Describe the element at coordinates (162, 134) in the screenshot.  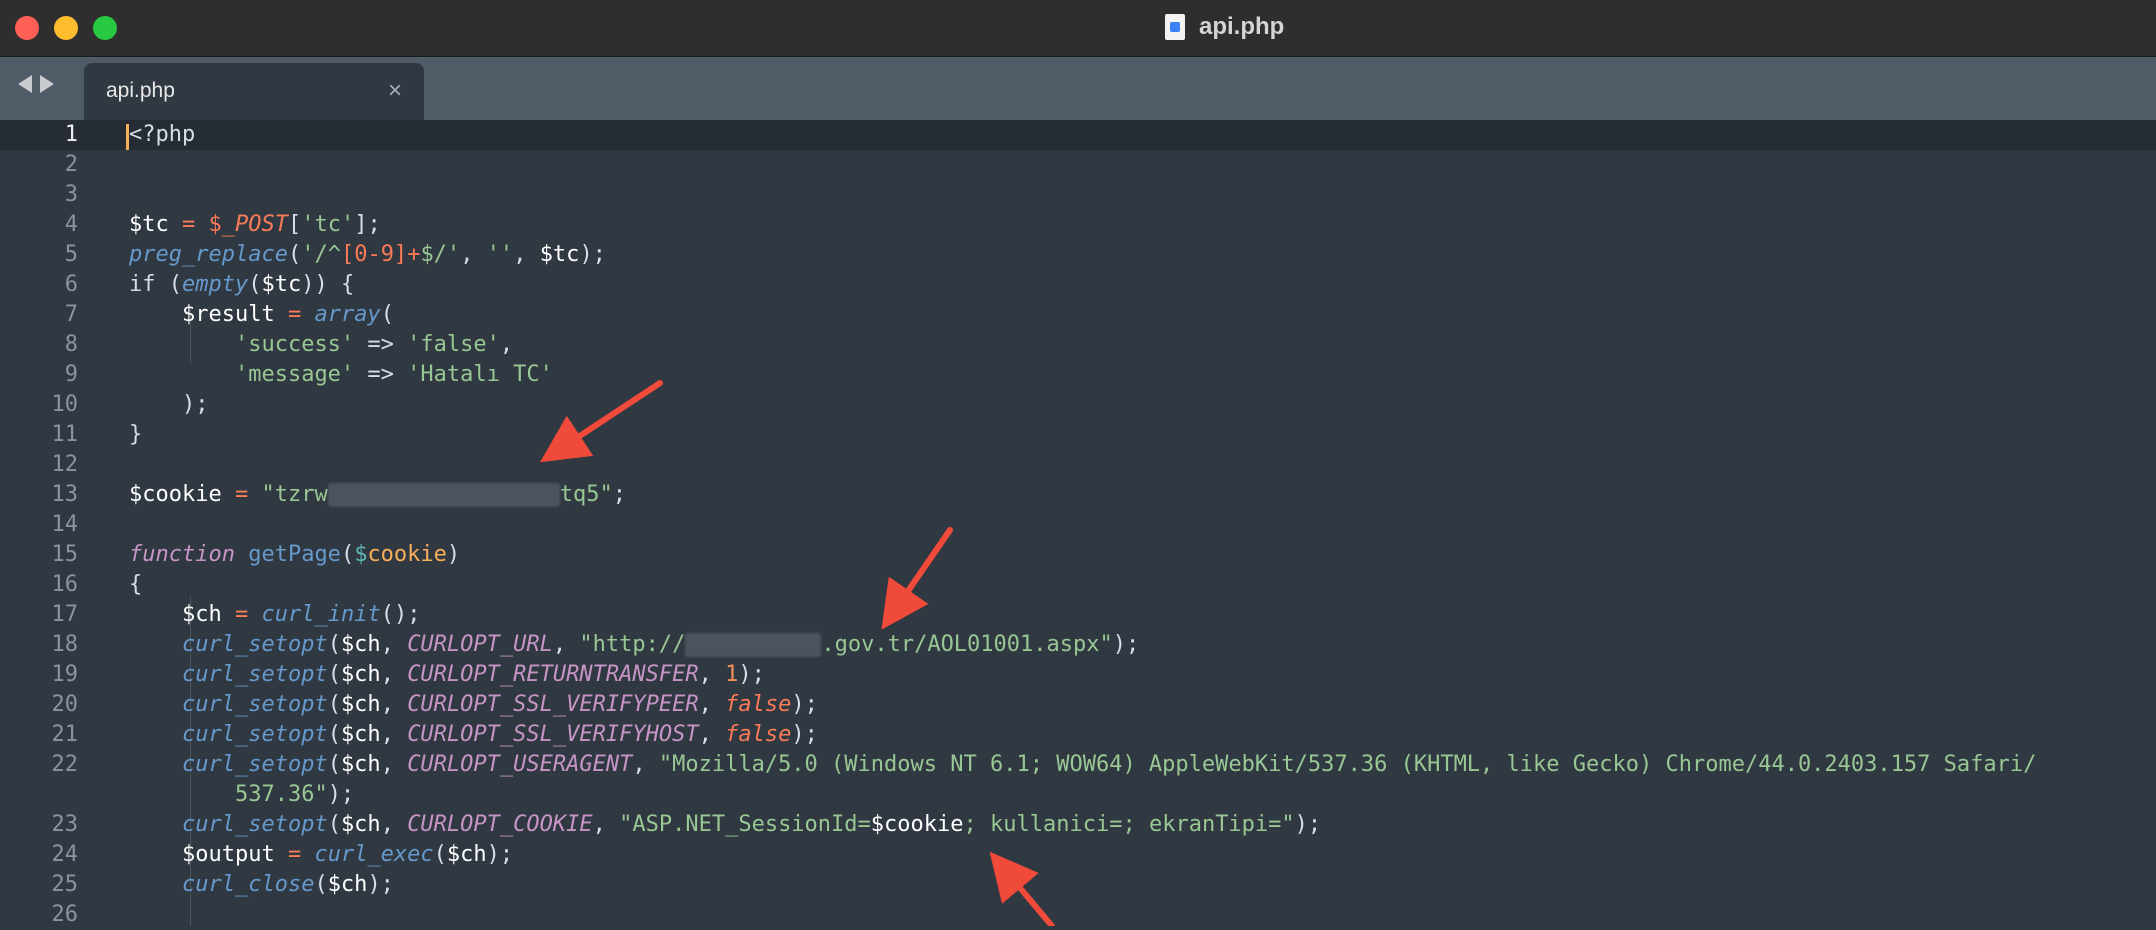
I see `code-text: <?php` at that location.